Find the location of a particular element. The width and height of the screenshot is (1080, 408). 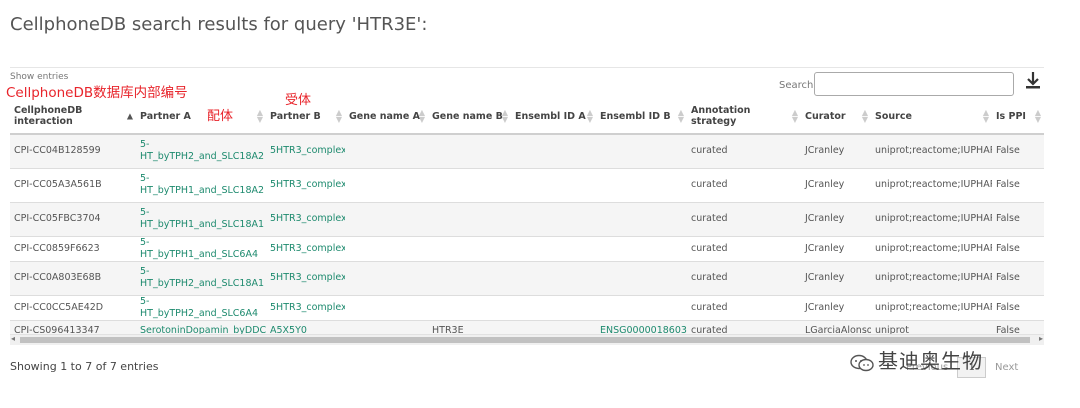

table-cell: 5-HT_byTPH2_and_SLC6A4 is located at coordinates (201, 307).